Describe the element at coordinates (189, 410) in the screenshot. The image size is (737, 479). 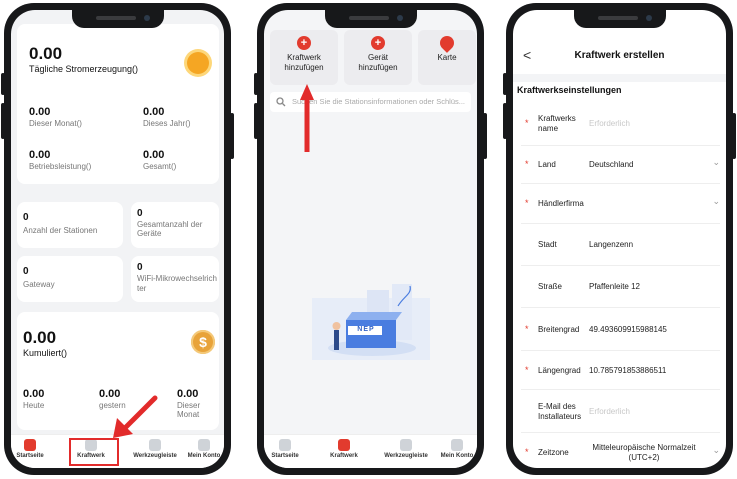
I see `this-month-label: Dieser Monat` at that location.